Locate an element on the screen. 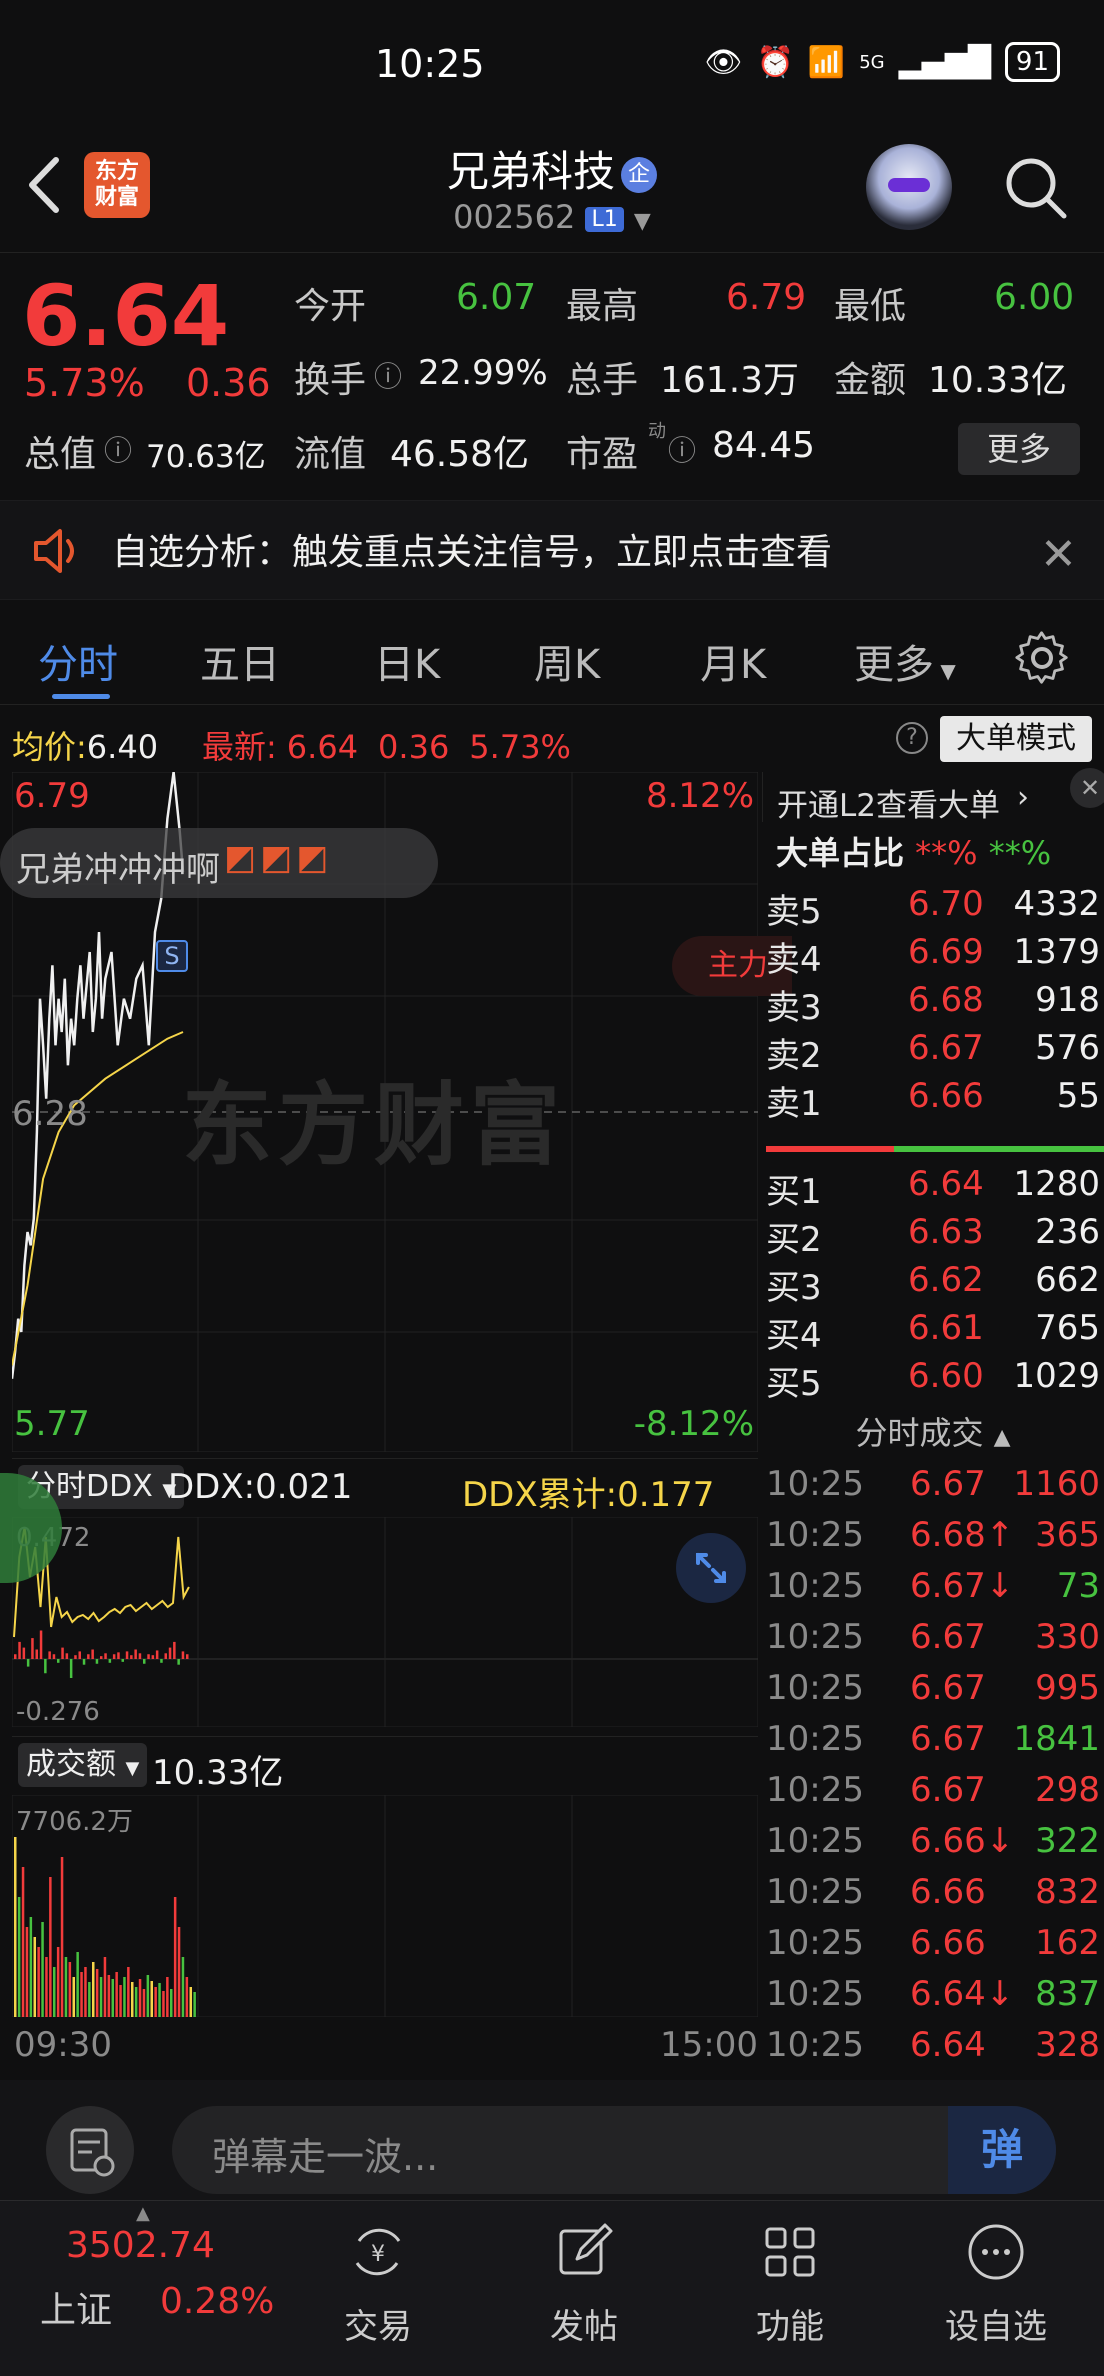  expand-icon is located at coordinates (711, 1568).